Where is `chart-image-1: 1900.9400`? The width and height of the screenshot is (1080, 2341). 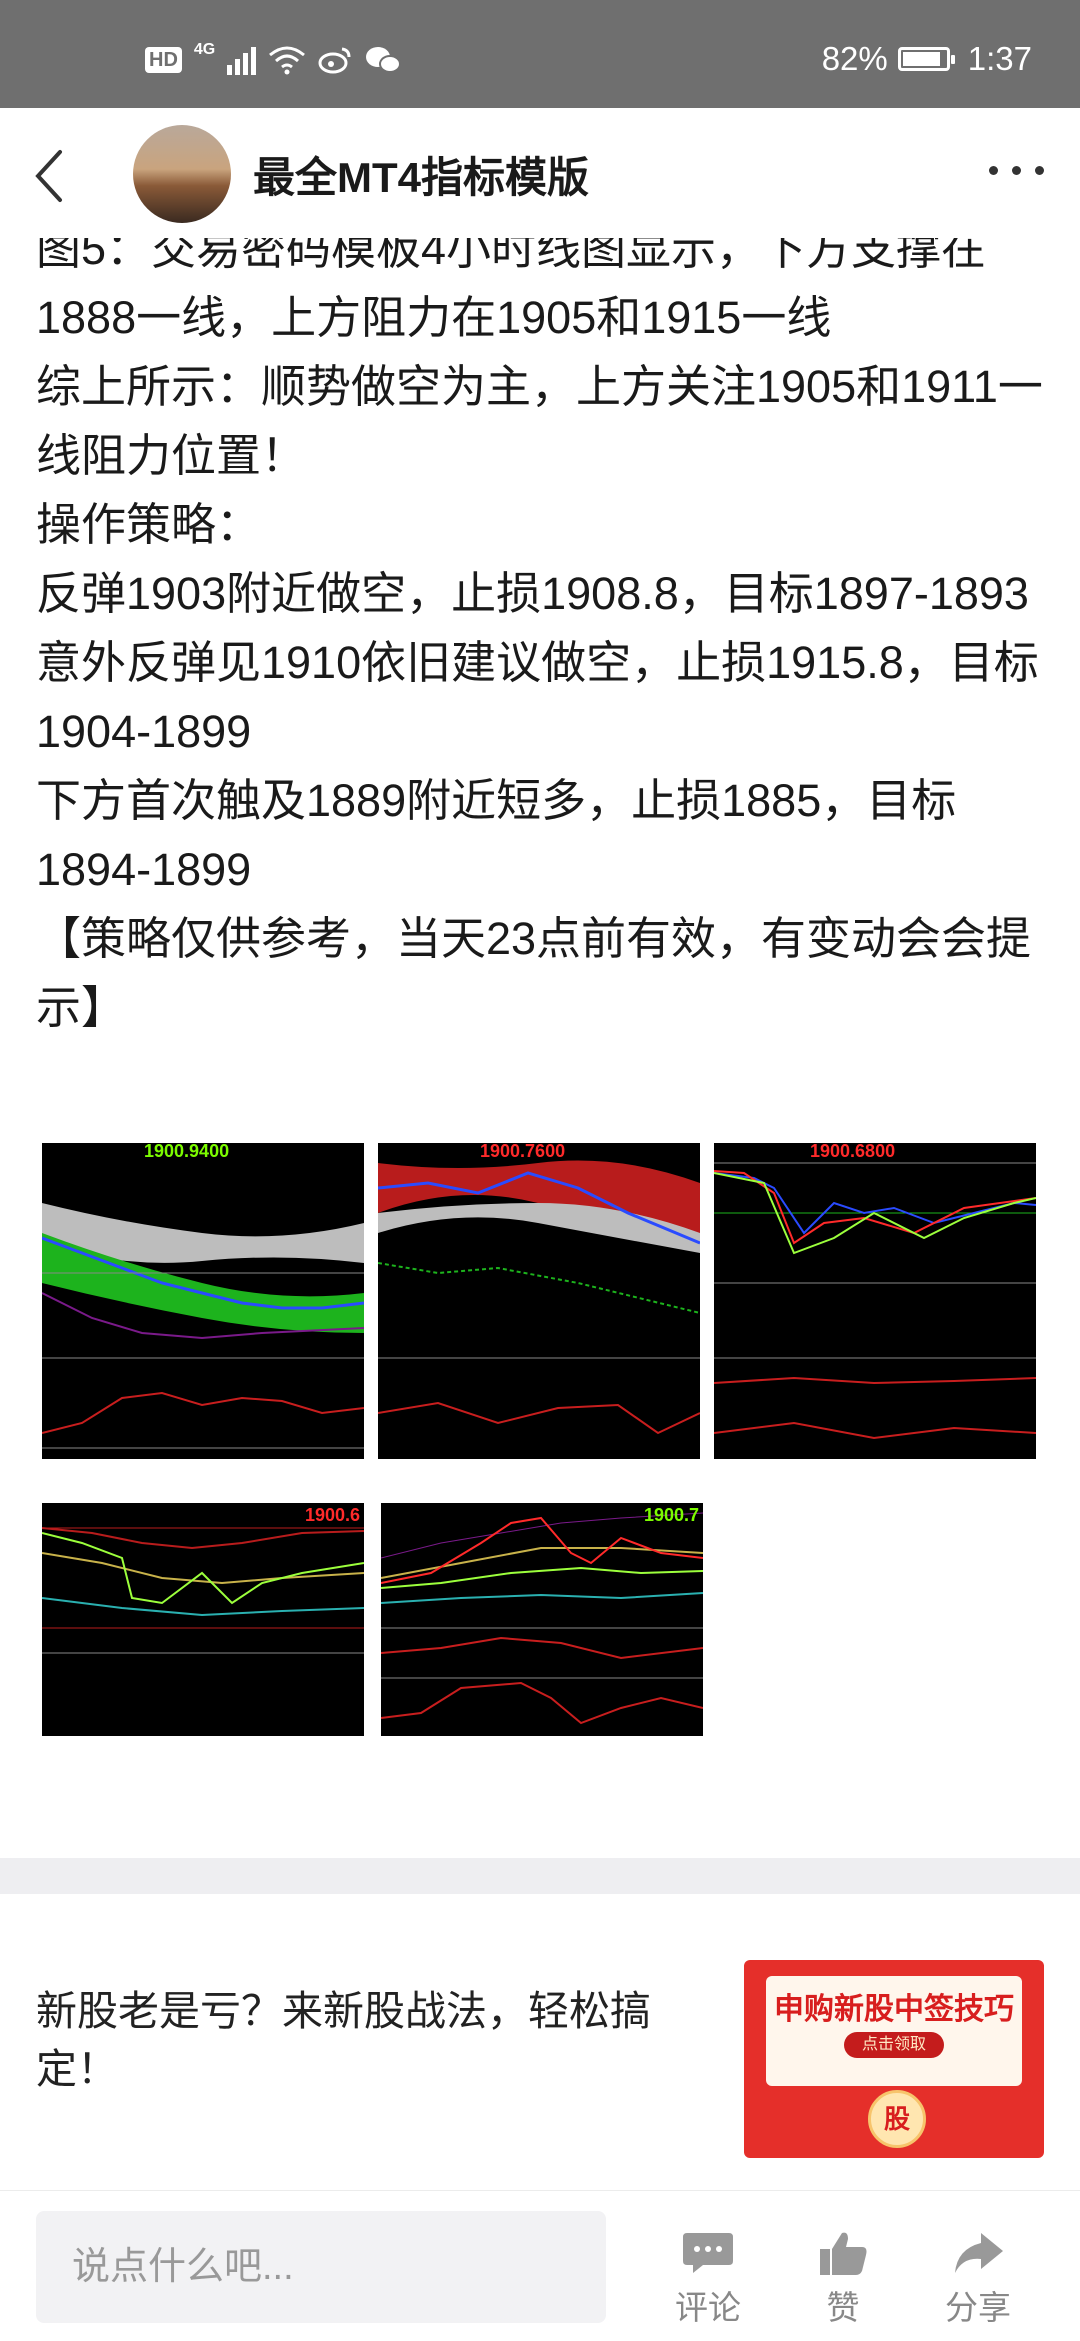
chart-image-1: 1900.9400 is located at coordinates (203, 1301).